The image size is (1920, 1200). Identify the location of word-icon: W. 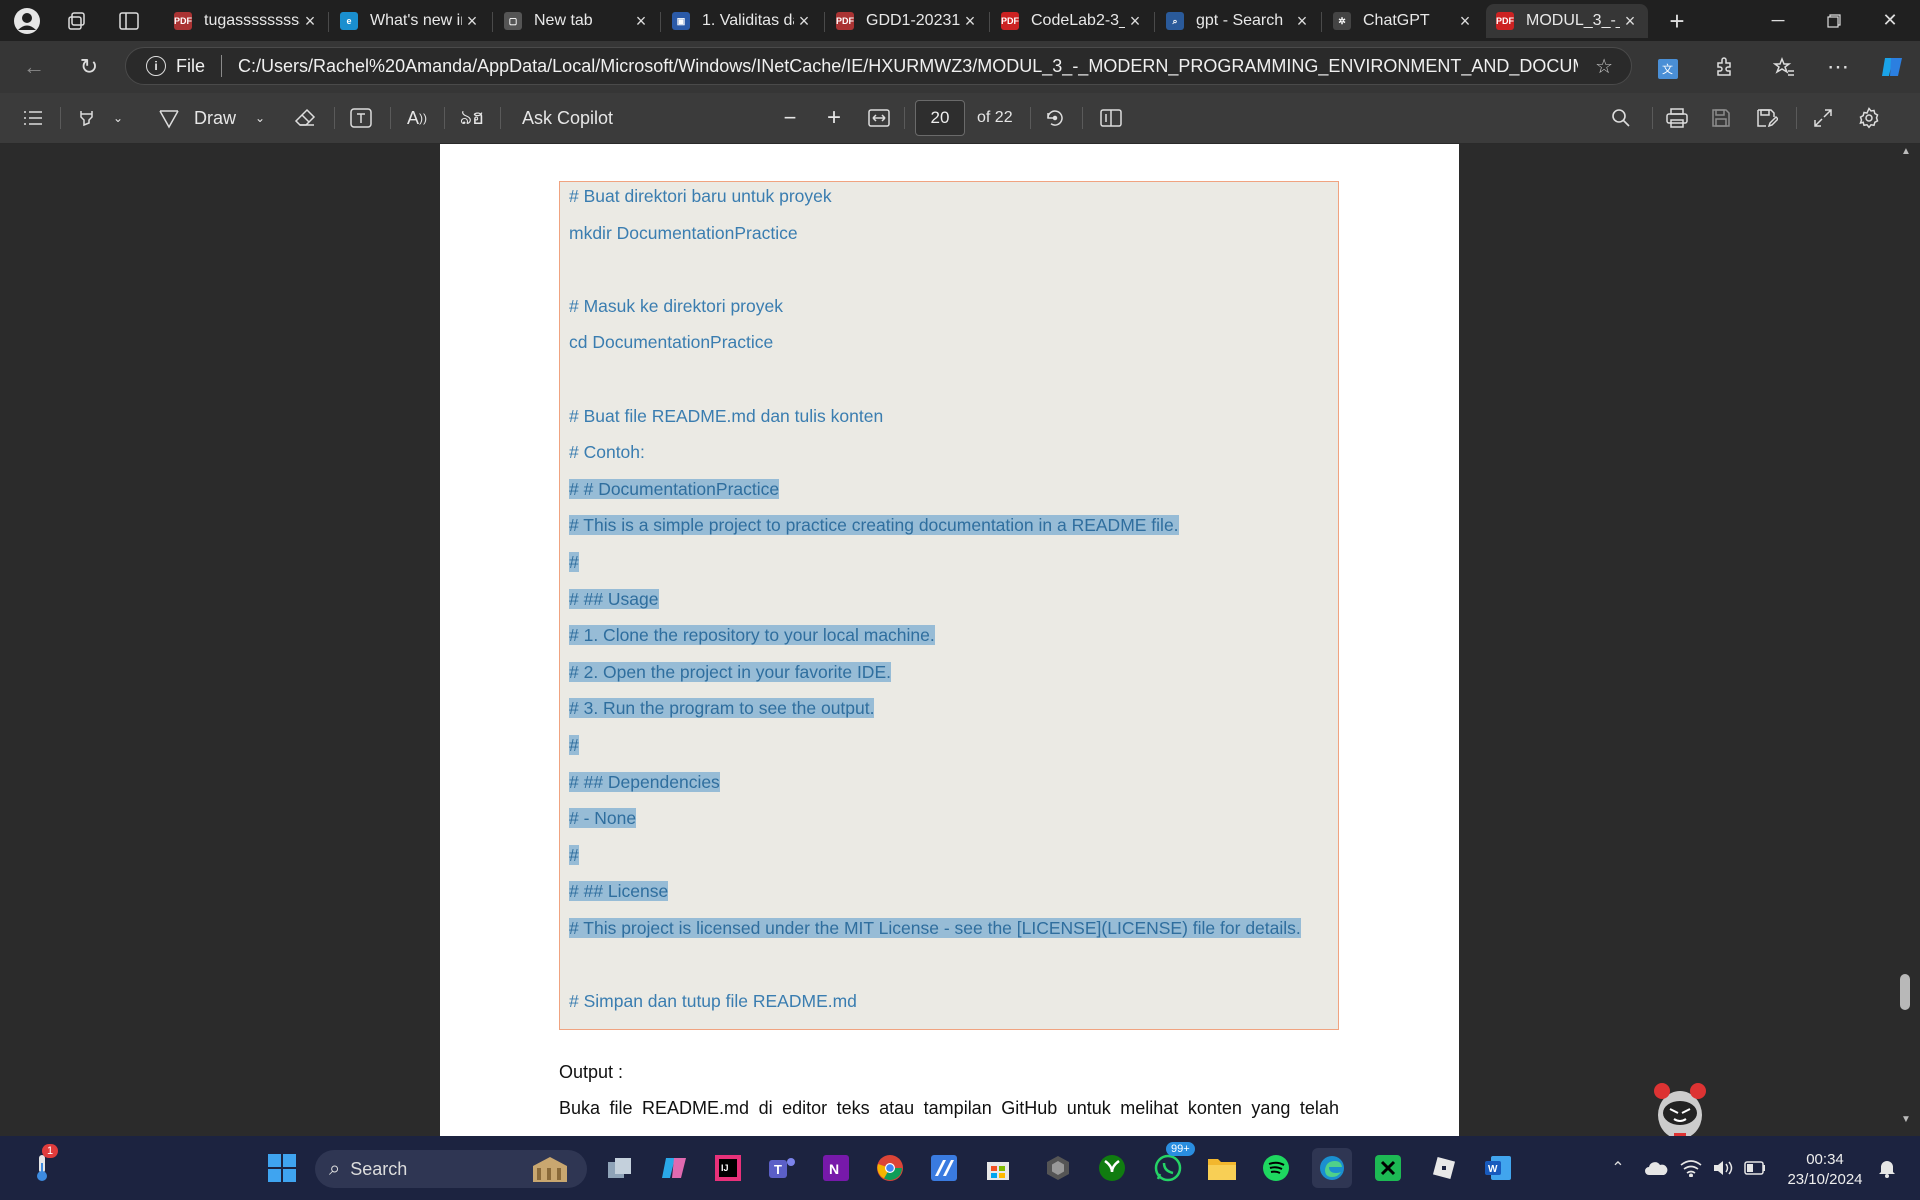
(1498, 1168).